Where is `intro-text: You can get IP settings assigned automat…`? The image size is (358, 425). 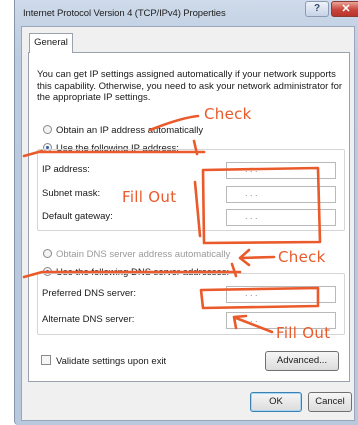
intro-text: You can get IP settings assigned automat… is located at coordinates (190, 86).